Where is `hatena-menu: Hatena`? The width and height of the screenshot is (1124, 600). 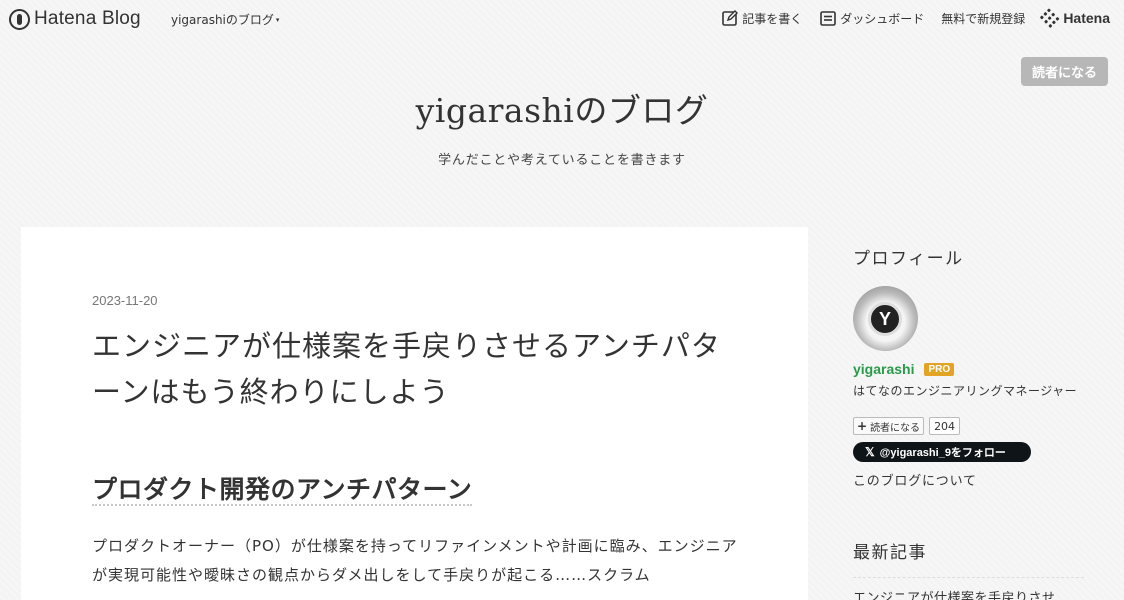 hatena-menu: Hatena is located at coordinates (1075, 18).